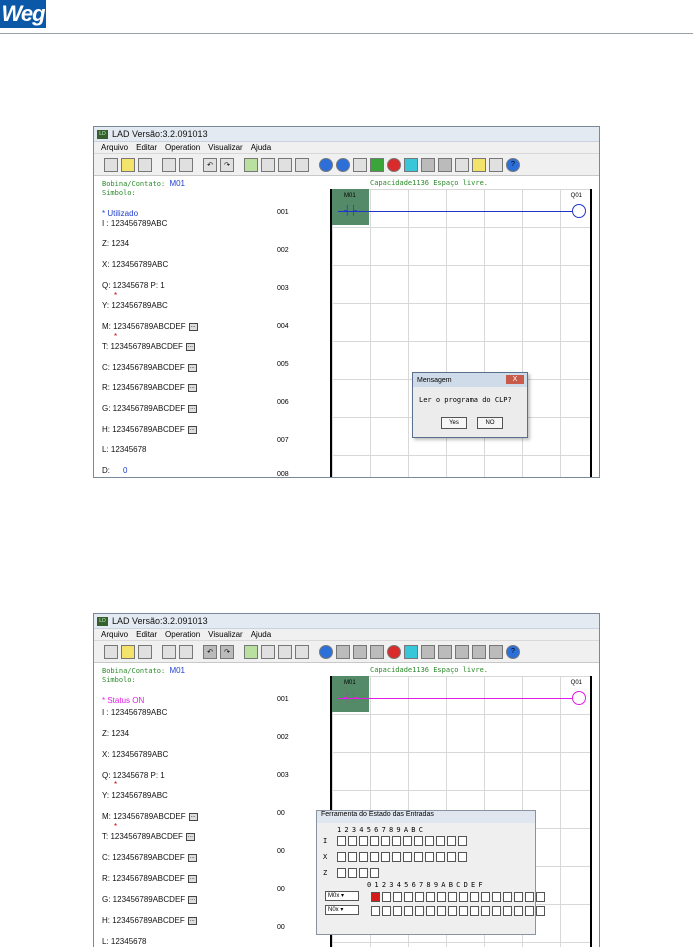 The height and width of the screenshot is (947, 693). What do you see at coordinates (515, 379) in the screenshot?
I see `close-icon: X` at bounding box center [515, 379].